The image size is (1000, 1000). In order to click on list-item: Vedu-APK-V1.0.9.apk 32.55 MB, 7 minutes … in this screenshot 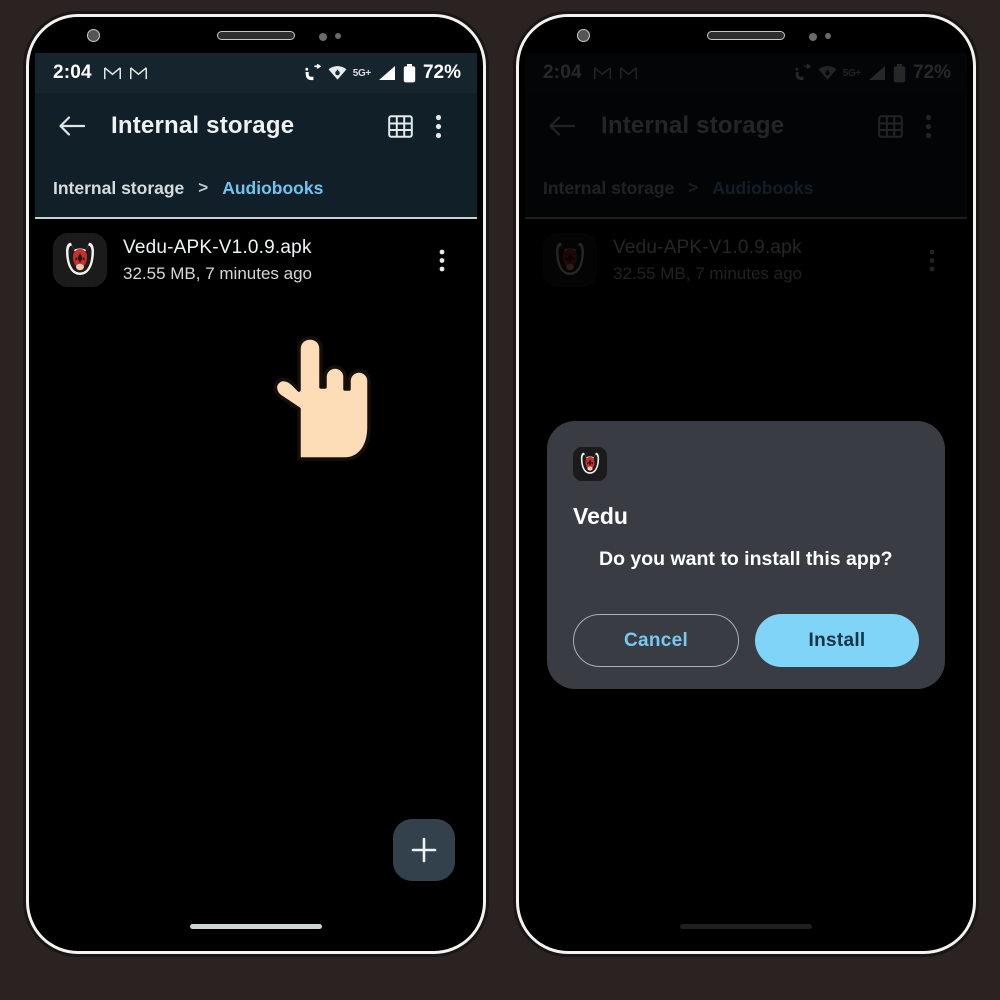, I will do `click(256, 260)`.